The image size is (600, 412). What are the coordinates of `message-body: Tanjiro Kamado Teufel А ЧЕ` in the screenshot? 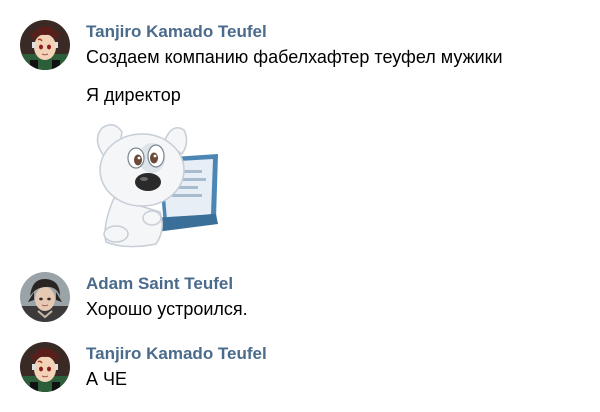 It's located at (338, 365).